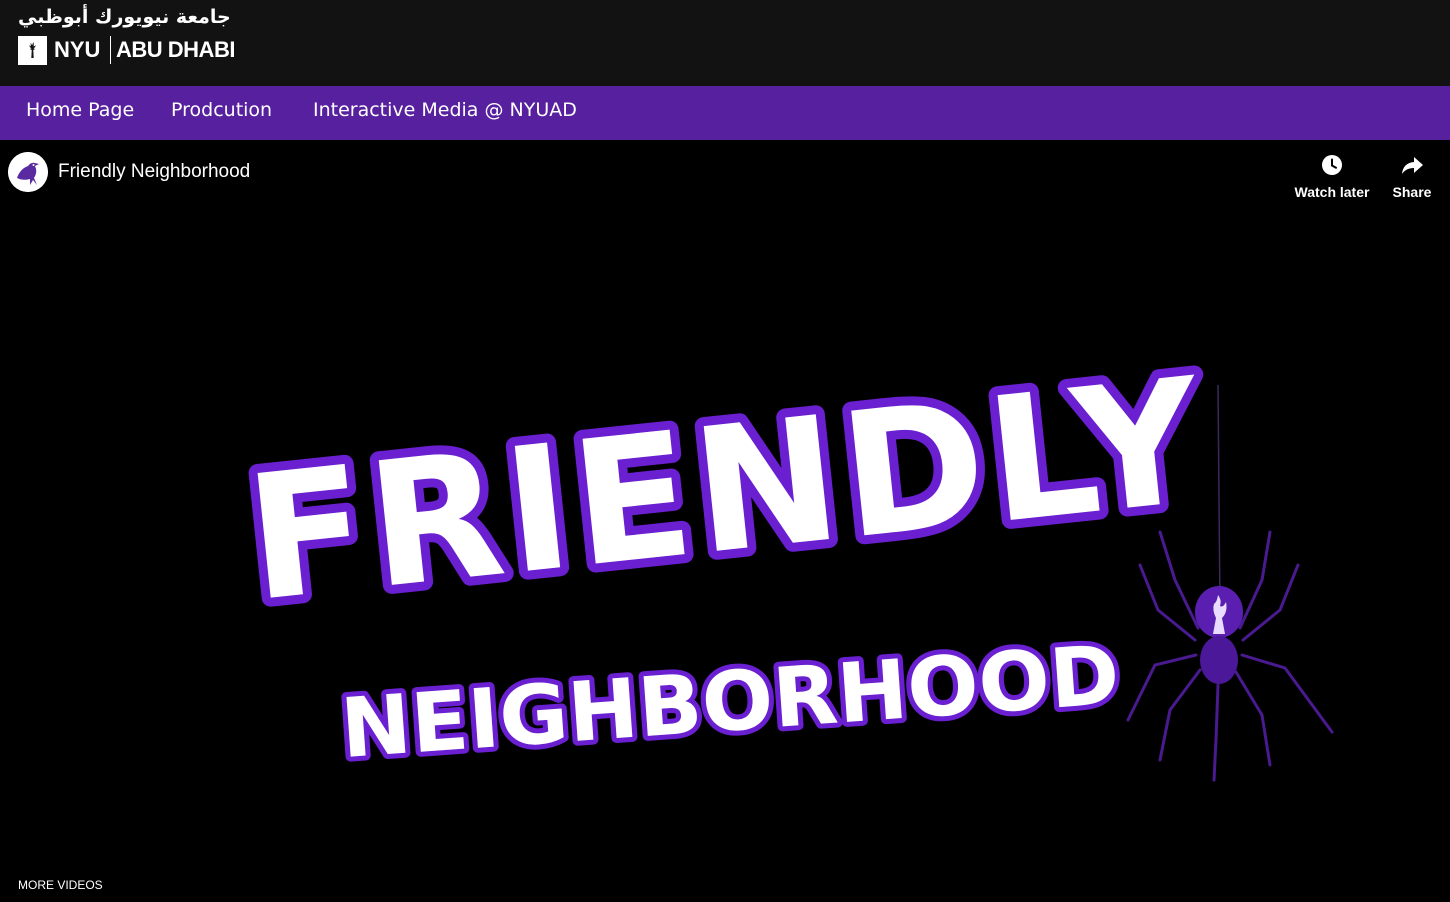  Describe the element at coordinates (80, 110) in the screenshot. I see `nav-item-home-page: Home Page` at that location.